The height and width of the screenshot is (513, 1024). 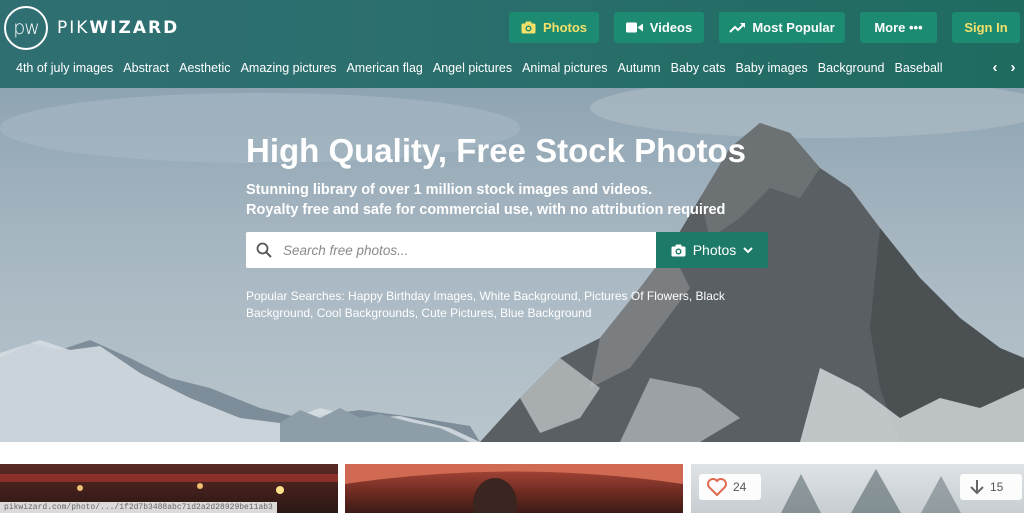 I want to click on video-camera-icon, so click(x=634, y=27).